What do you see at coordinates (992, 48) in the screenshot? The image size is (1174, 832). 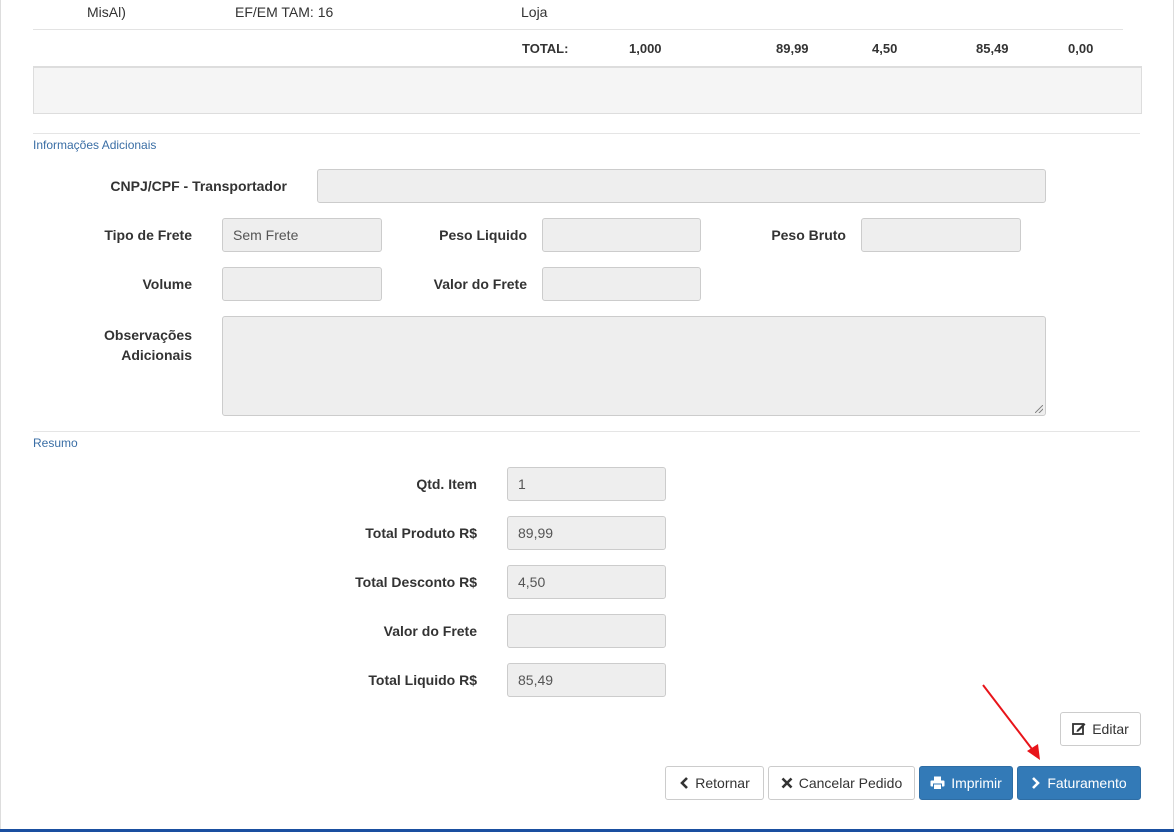 I see `total-net: 85,49` at bounding box center [992, 48].